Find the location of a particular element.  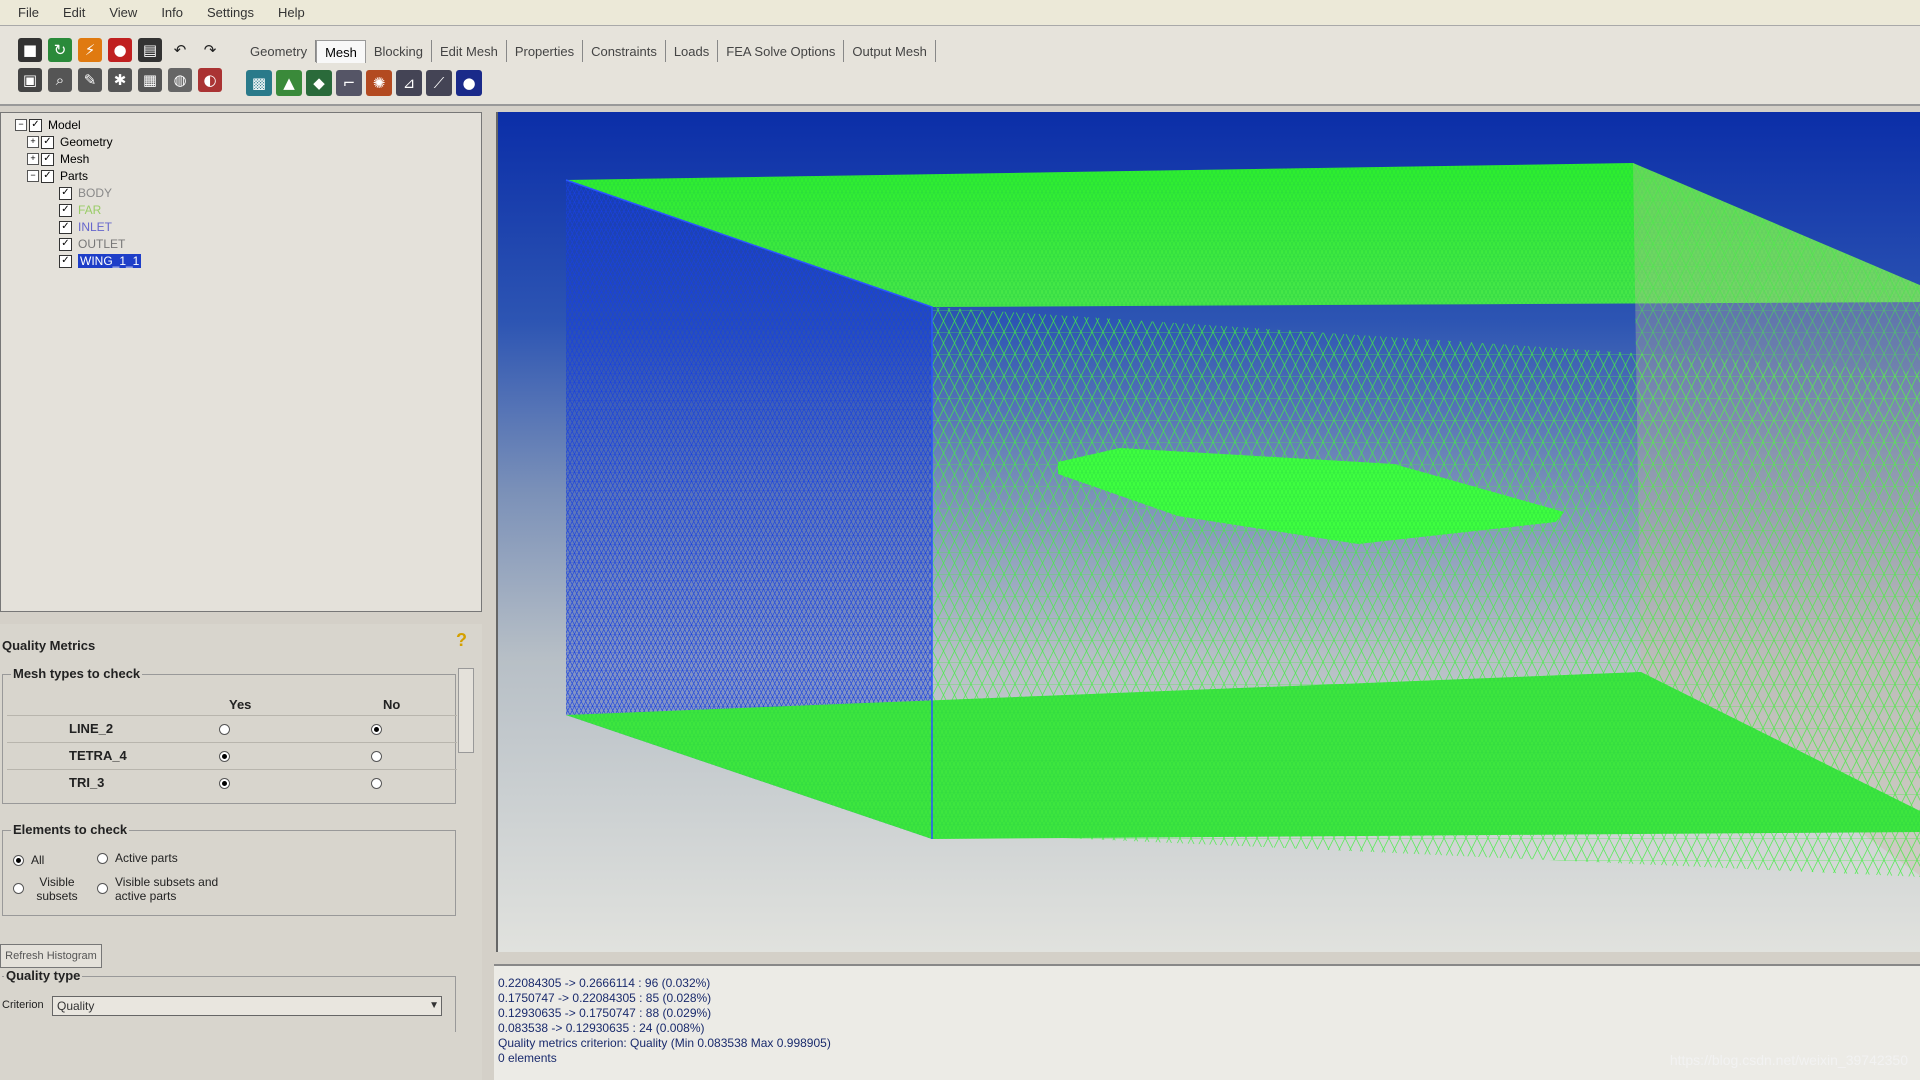

console-line: 0.12930635 -> 0.1750747 : 88 (0.029%) is located at coordinates (605, 1013).